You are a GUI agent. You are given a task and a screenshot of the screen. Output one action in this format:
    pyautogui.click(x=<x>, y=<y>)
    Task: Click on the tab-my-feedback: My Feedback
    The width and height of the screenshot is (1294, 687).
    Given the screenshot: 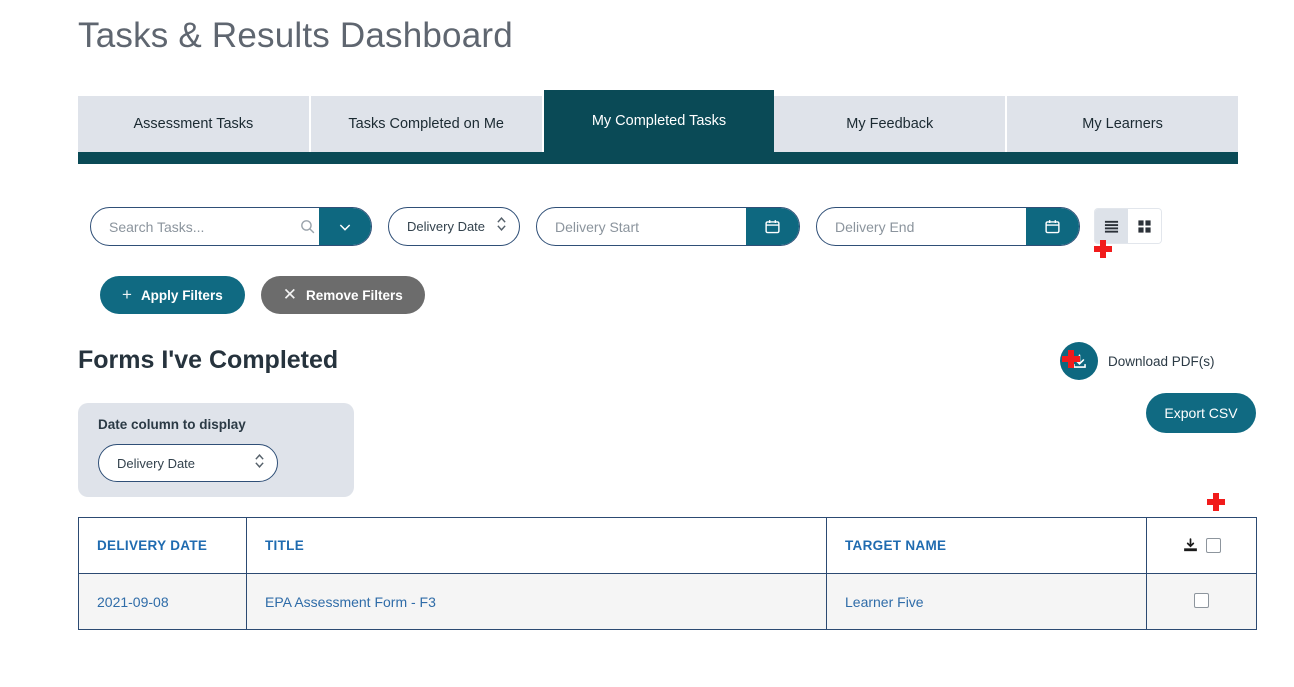 What is the action you would take?
    pyautogui.click(x=891, y=124)
    